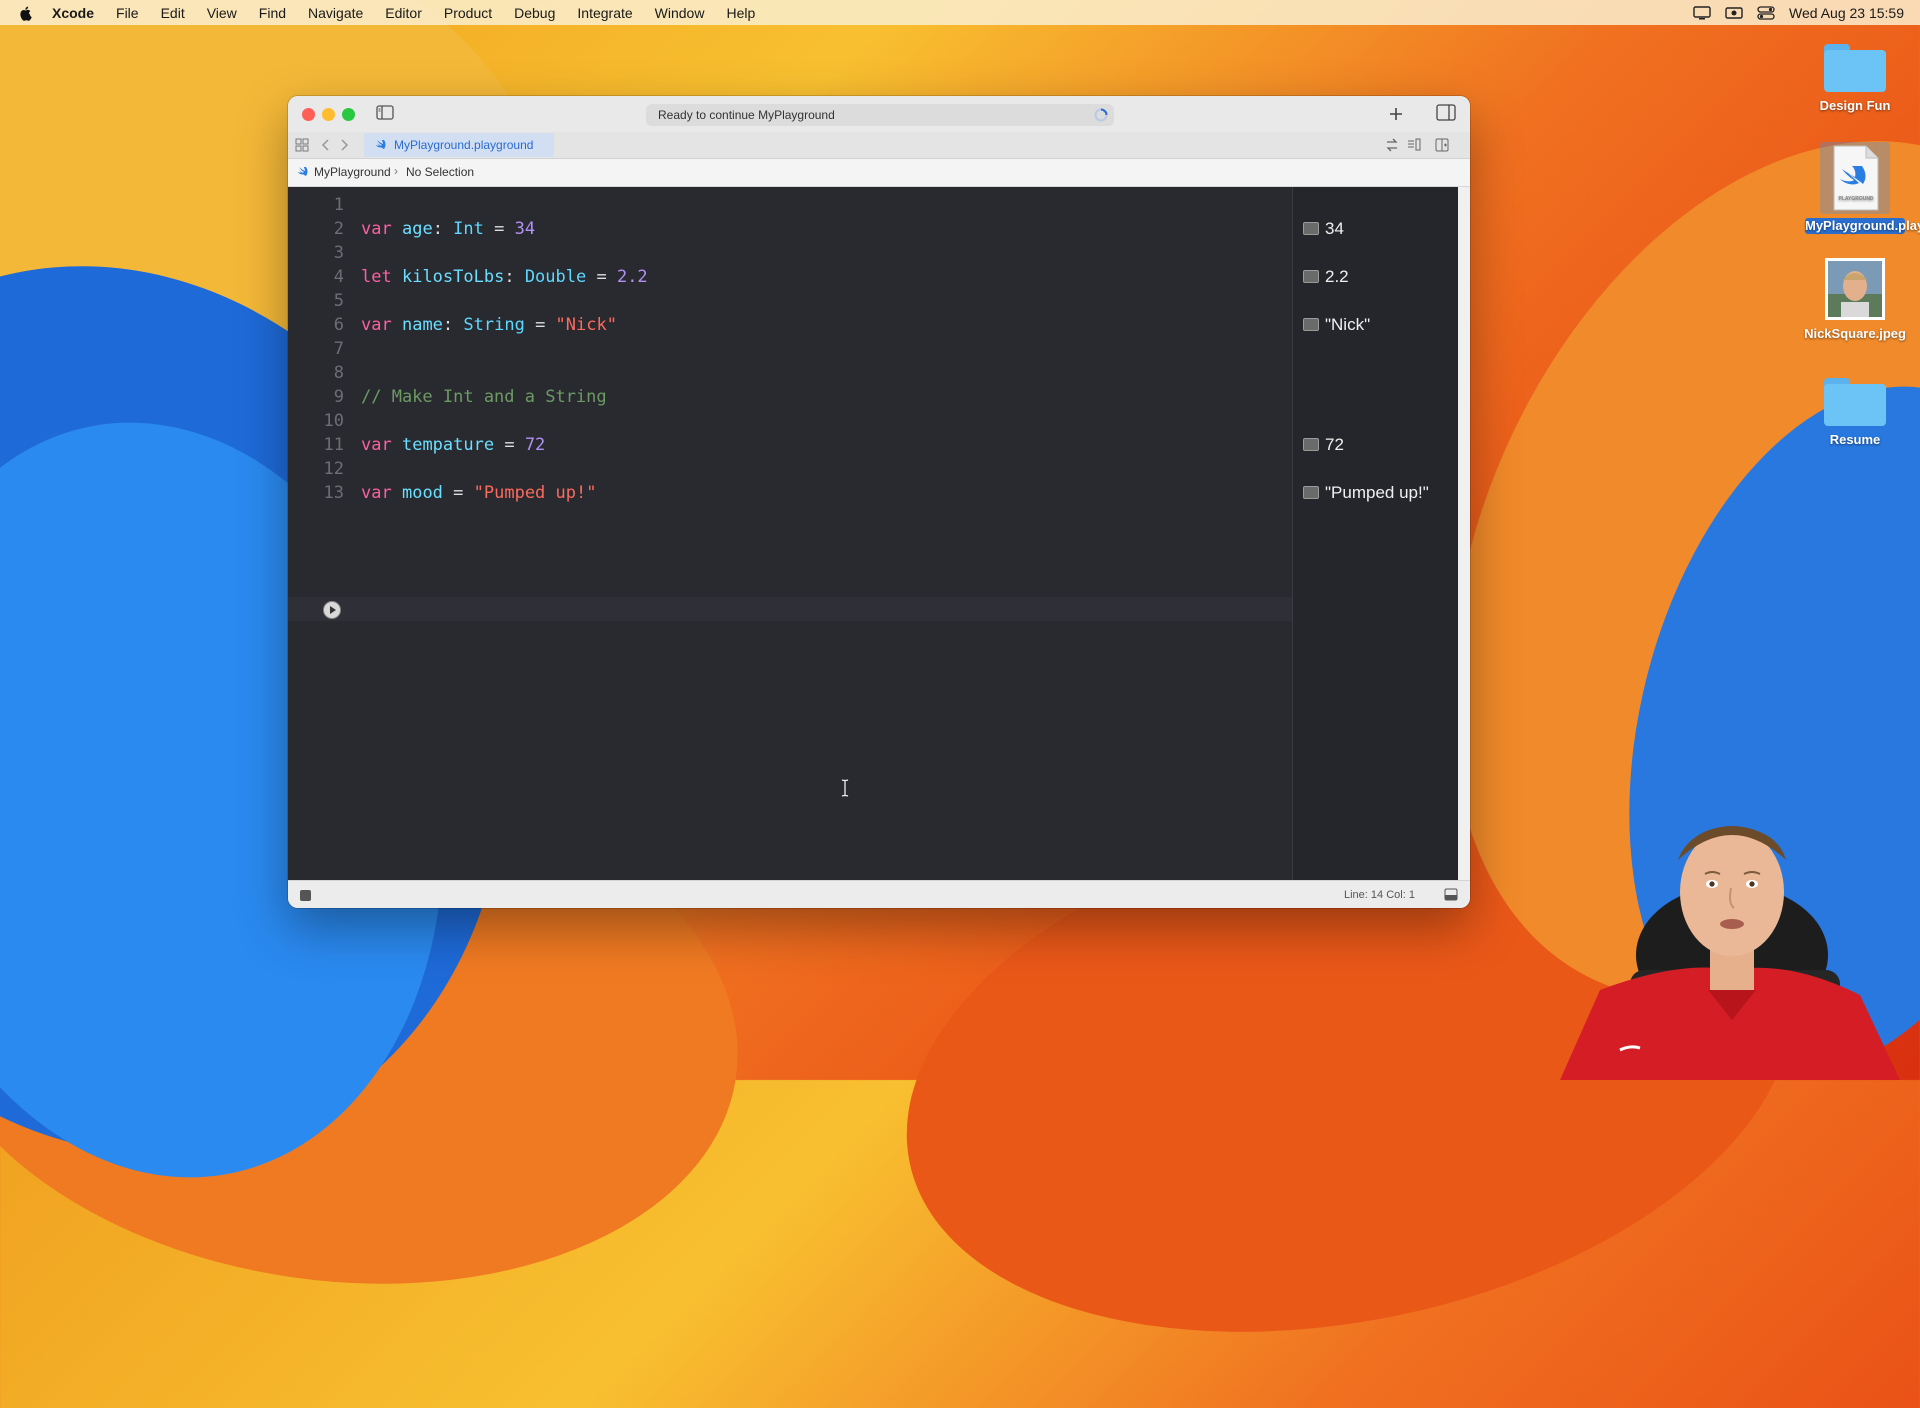 This screenshot has width=1920, height=1408. Describe the element at coordinates (1323, 445) in the screenshot. I see `result-item: 72` at that location.